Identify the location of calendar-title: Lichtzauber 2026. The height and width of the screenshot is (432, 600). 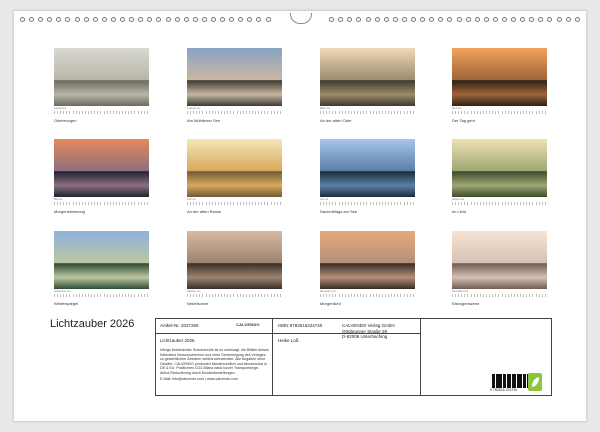
(92, 324).